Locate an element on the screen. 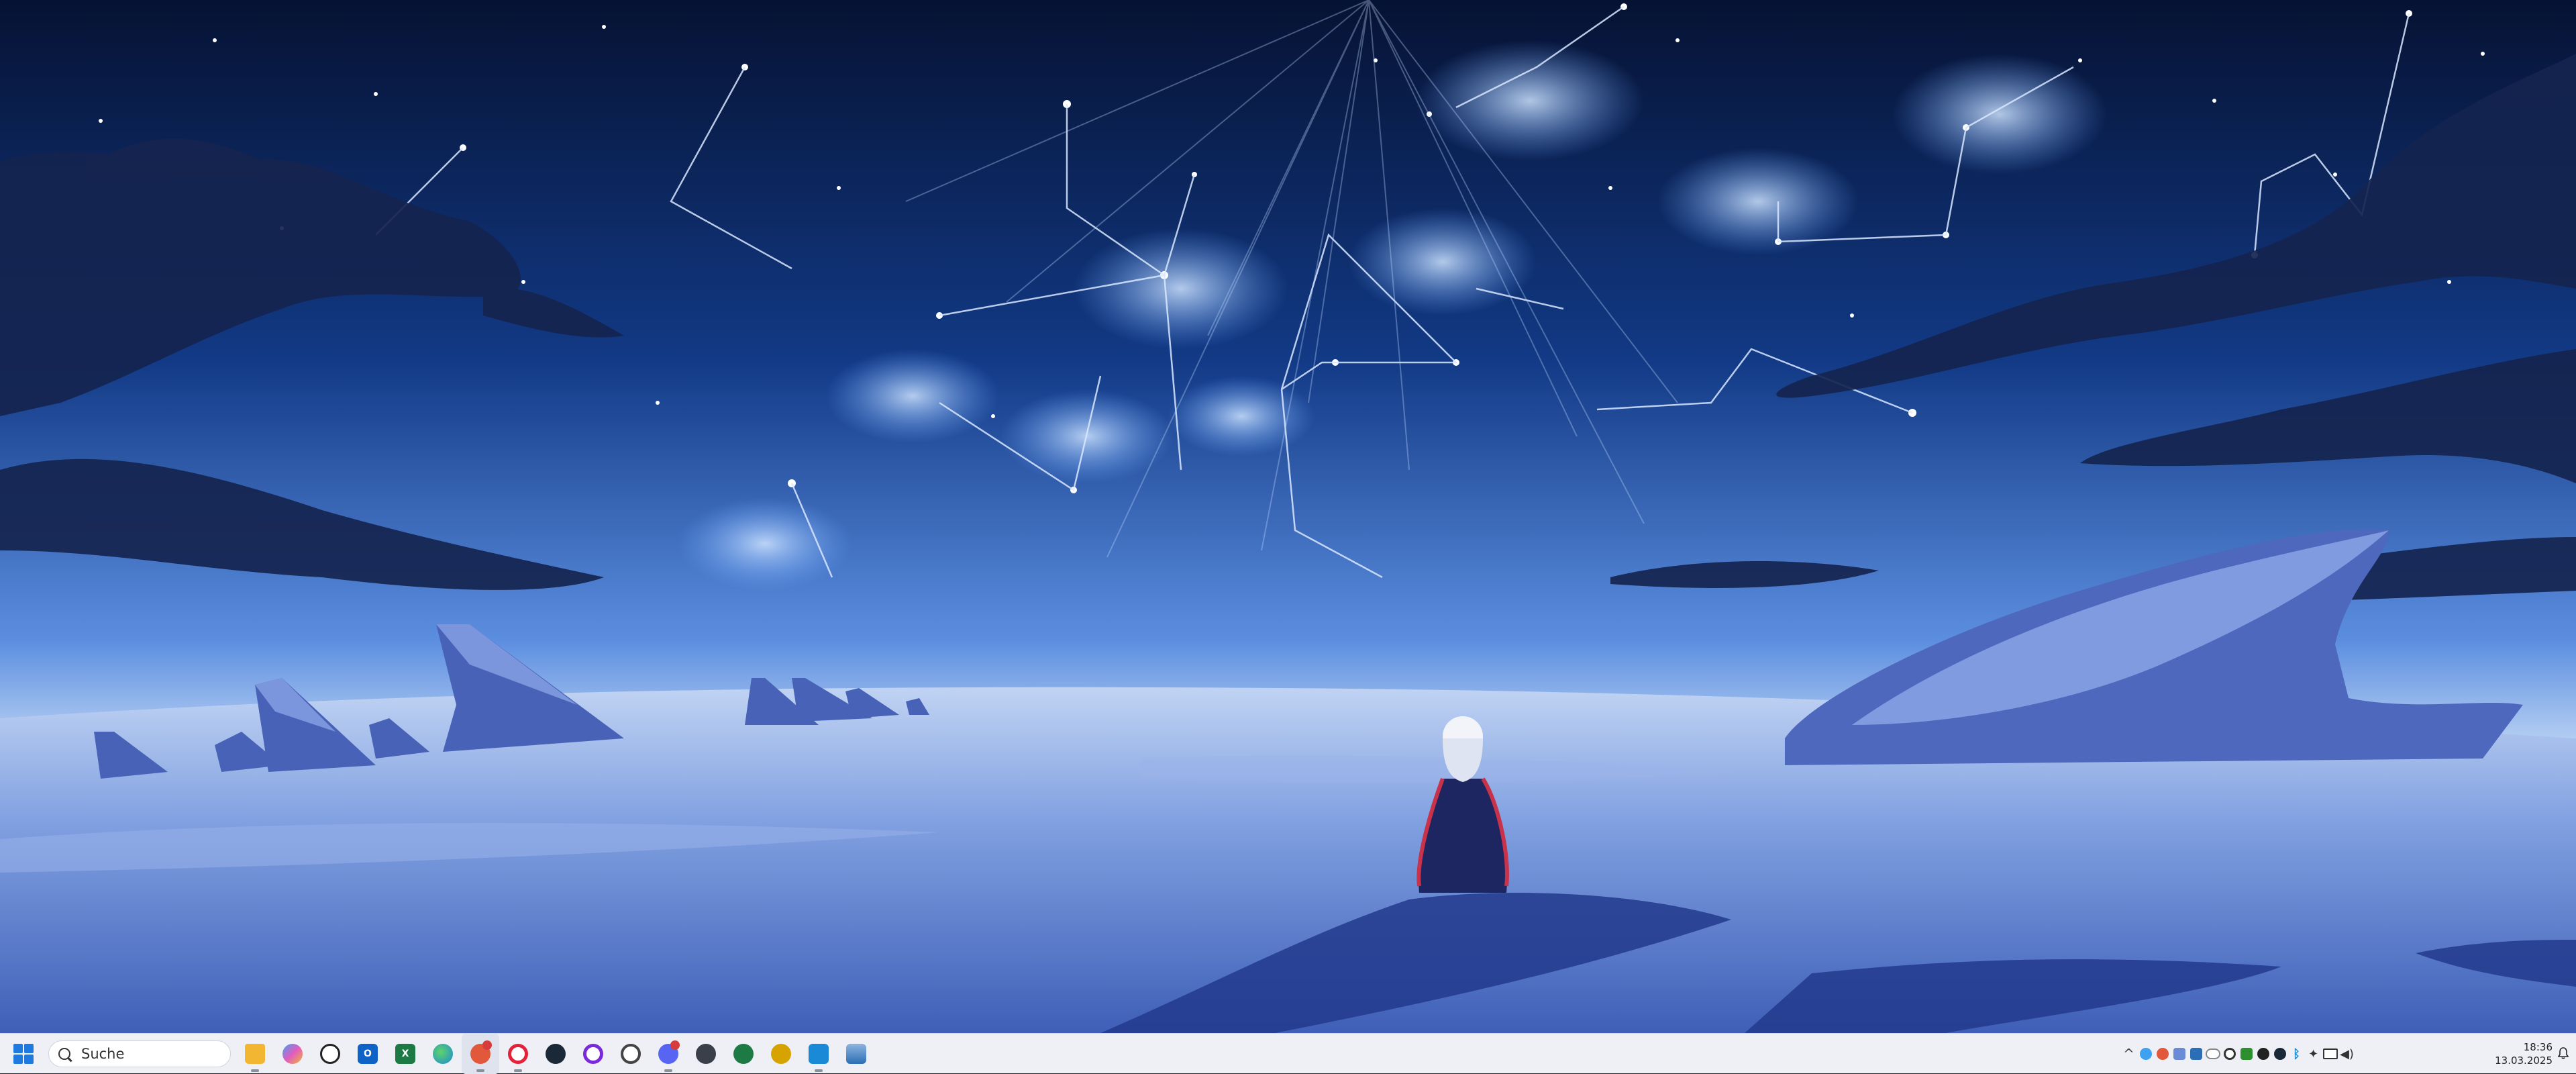 This screenshot has width=2576, height=1074. taskbar-app-edge is located at coordinates (443, 1054).